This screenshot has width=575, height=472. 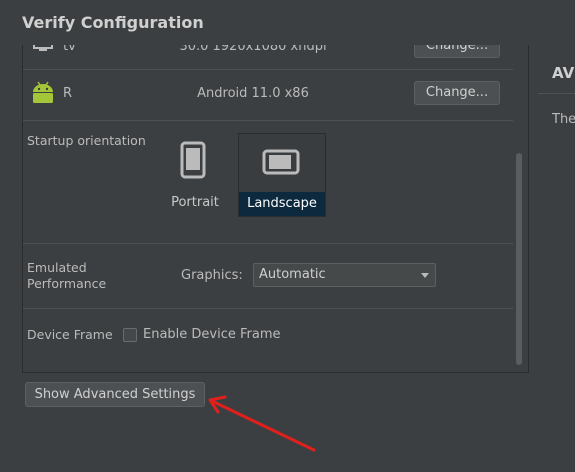 I want to click on annotation-arrow-icon, so click(x=262, y=423).